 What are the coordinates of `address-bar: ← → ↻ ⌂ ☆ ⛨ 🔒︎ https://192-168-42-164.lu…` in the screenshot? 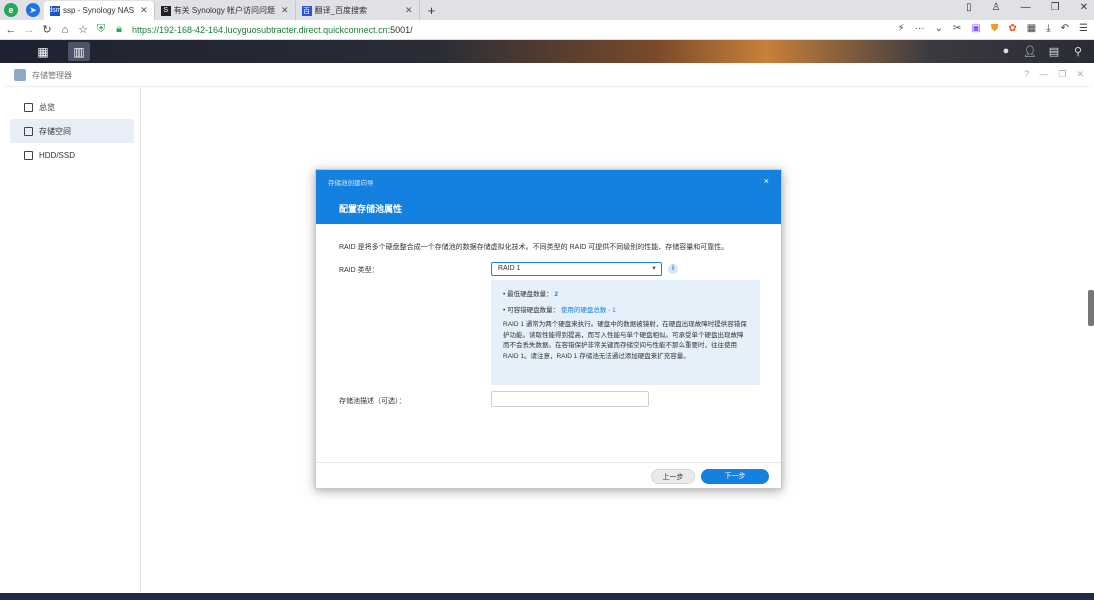 It's located at (547, 30).